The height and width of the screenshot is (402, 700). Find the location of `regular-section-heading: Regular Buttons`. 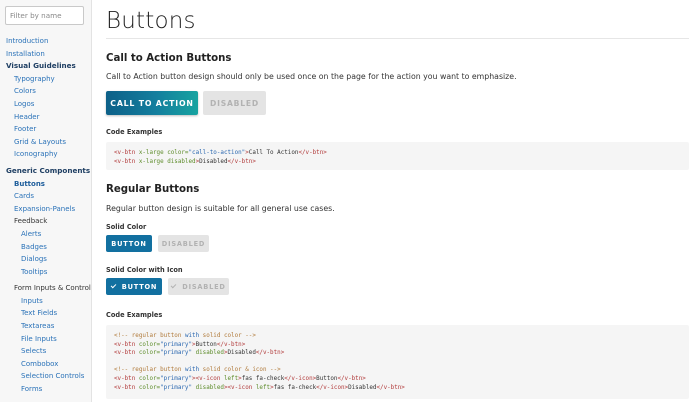

regular-section-heading: Regular Buttons is located at coordinates (153, 189).